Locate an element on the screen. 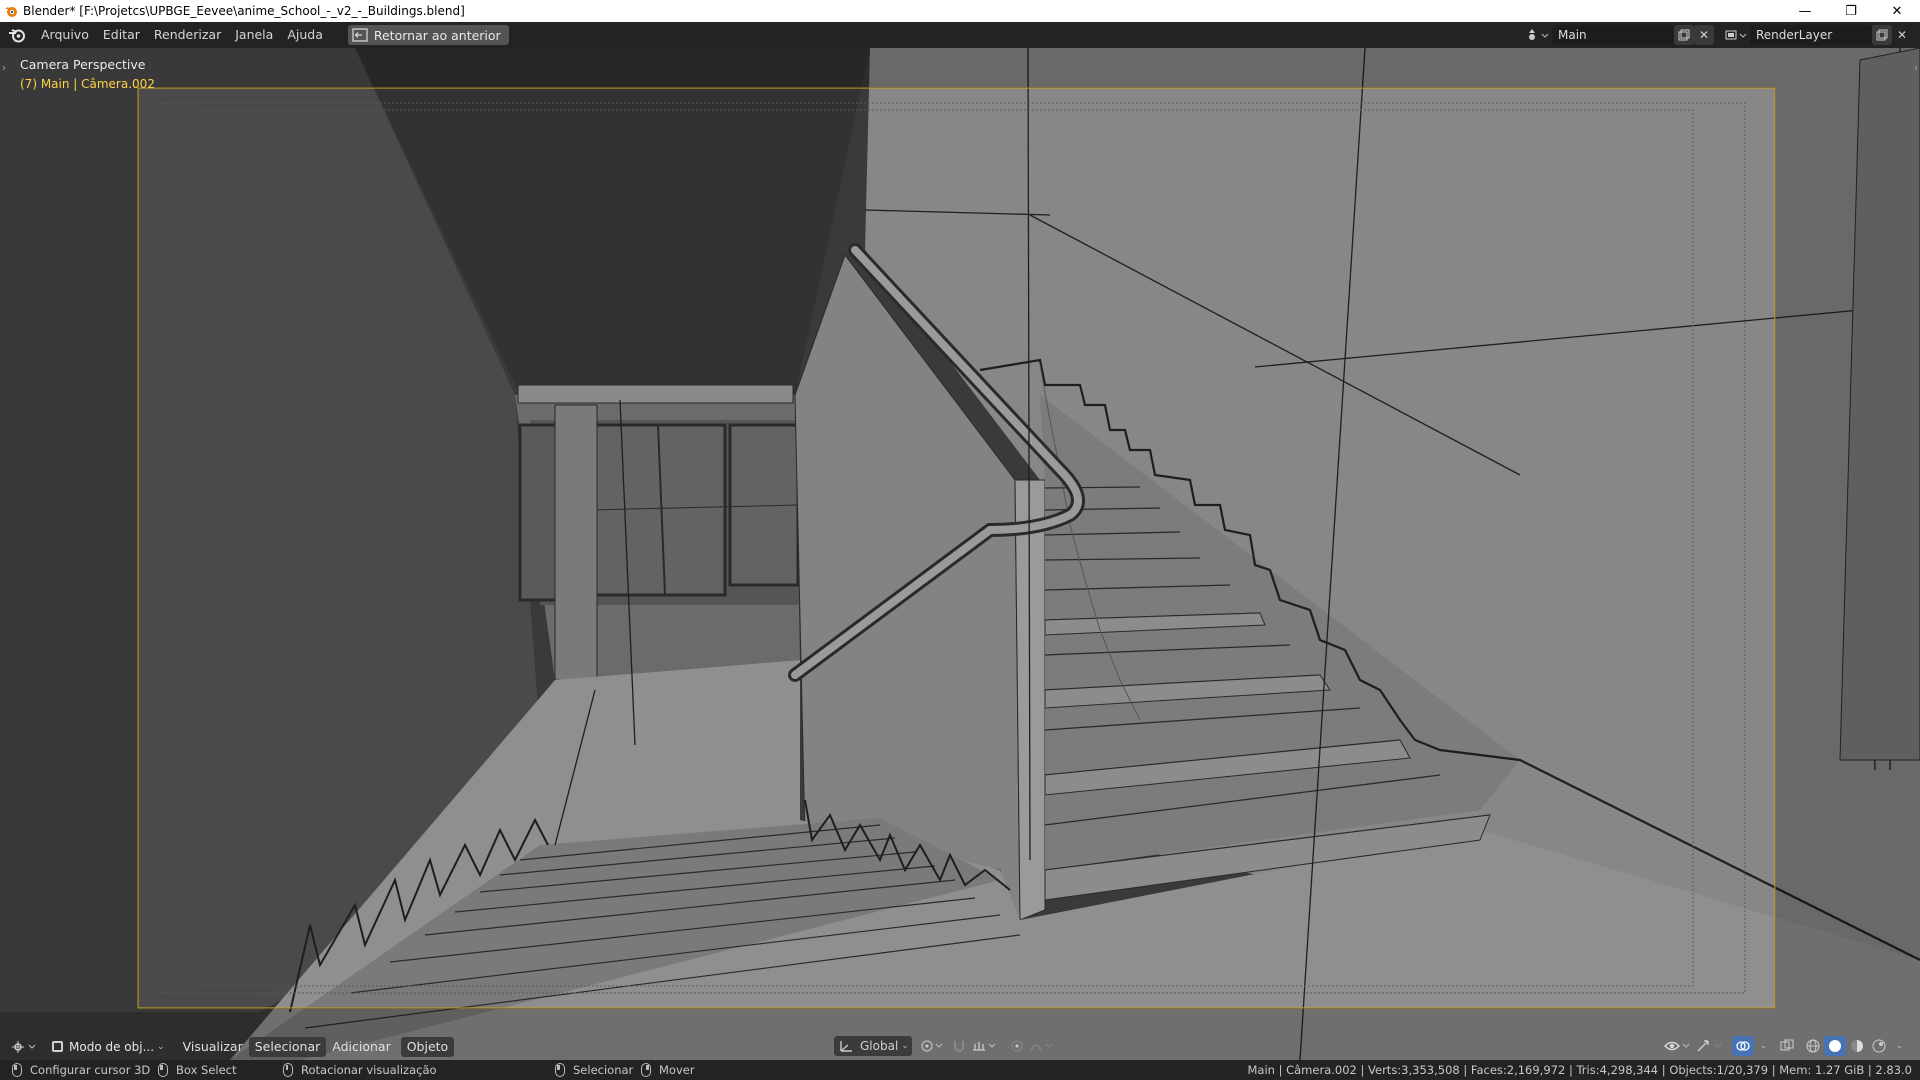  menu-objeto: Objeto is located at coordinates (427, 1046).